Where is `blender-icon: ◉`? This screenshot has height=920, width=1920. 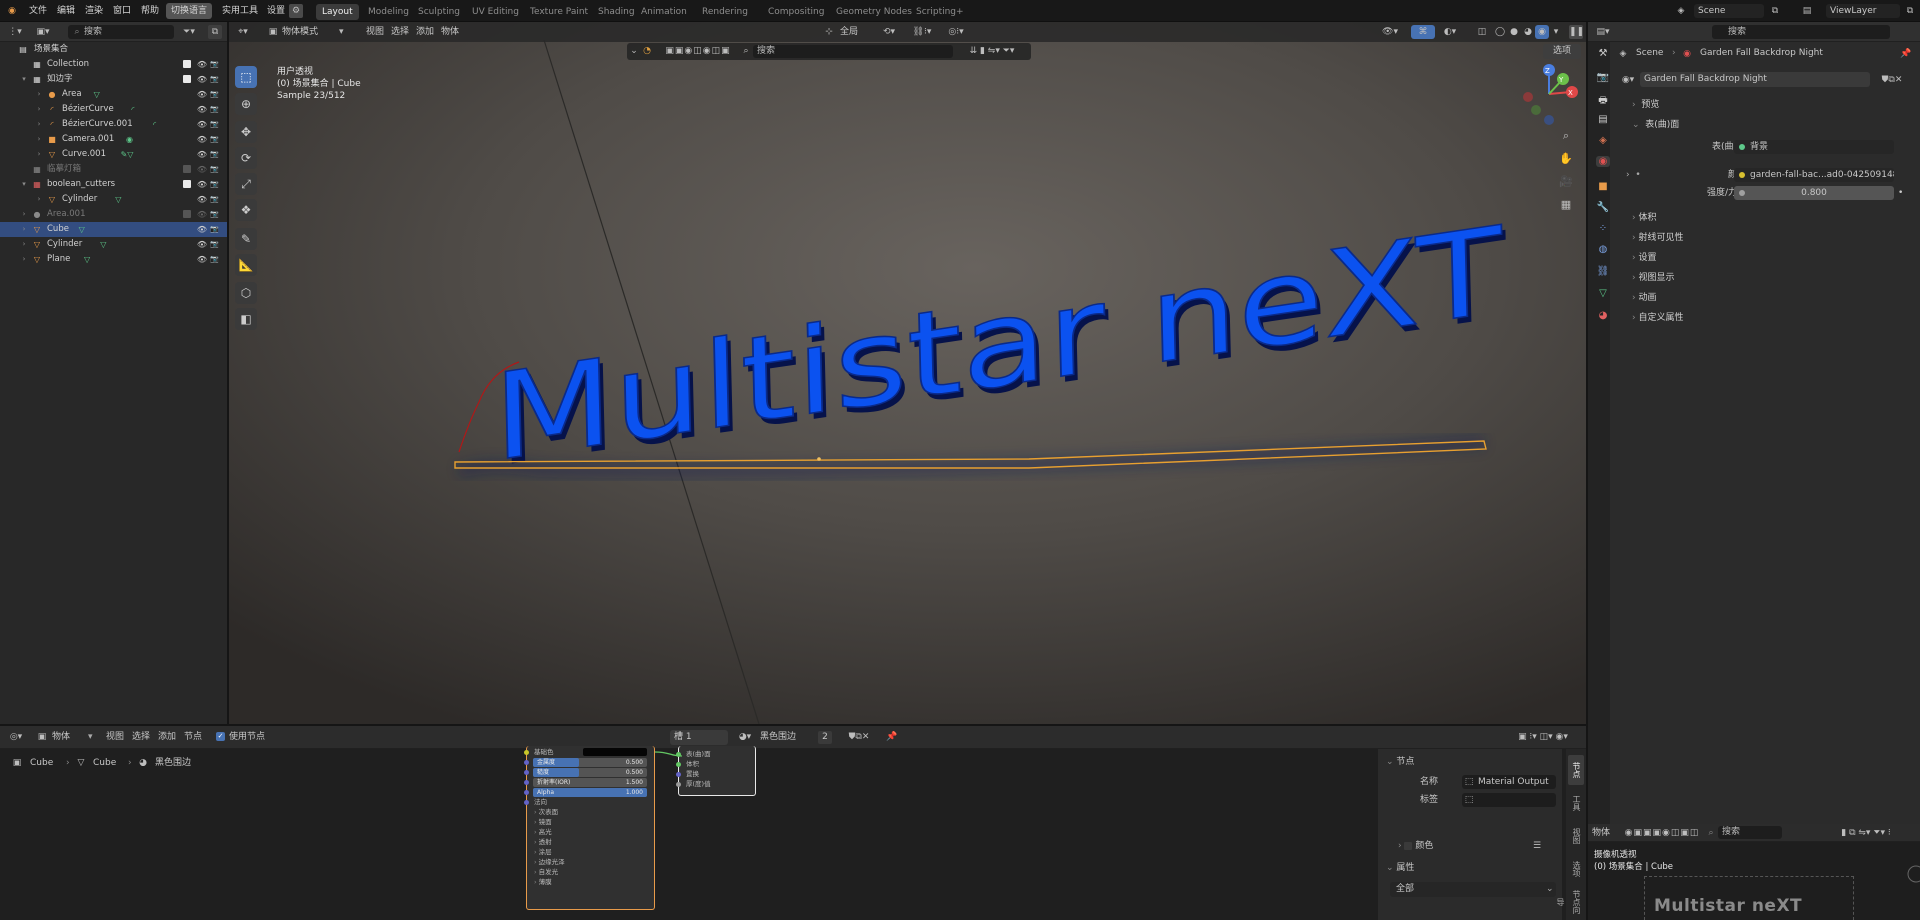 blender-icon: ◉ is located at coordinates (12, 11).